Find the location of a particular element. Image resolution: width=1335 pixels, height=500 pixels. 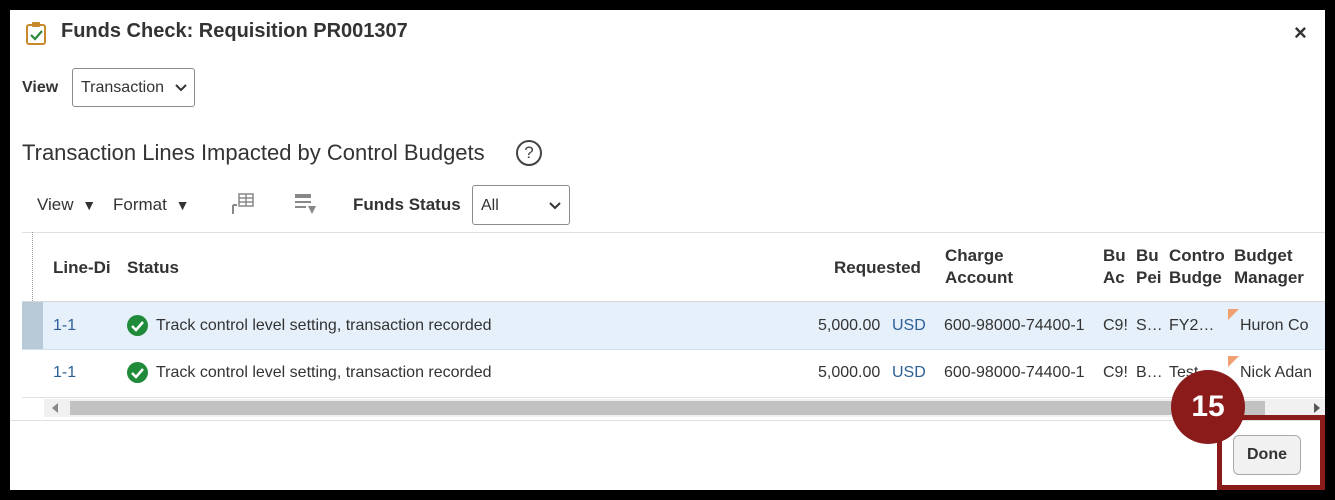

help-icon: ? is located at coordinates (529, 153).